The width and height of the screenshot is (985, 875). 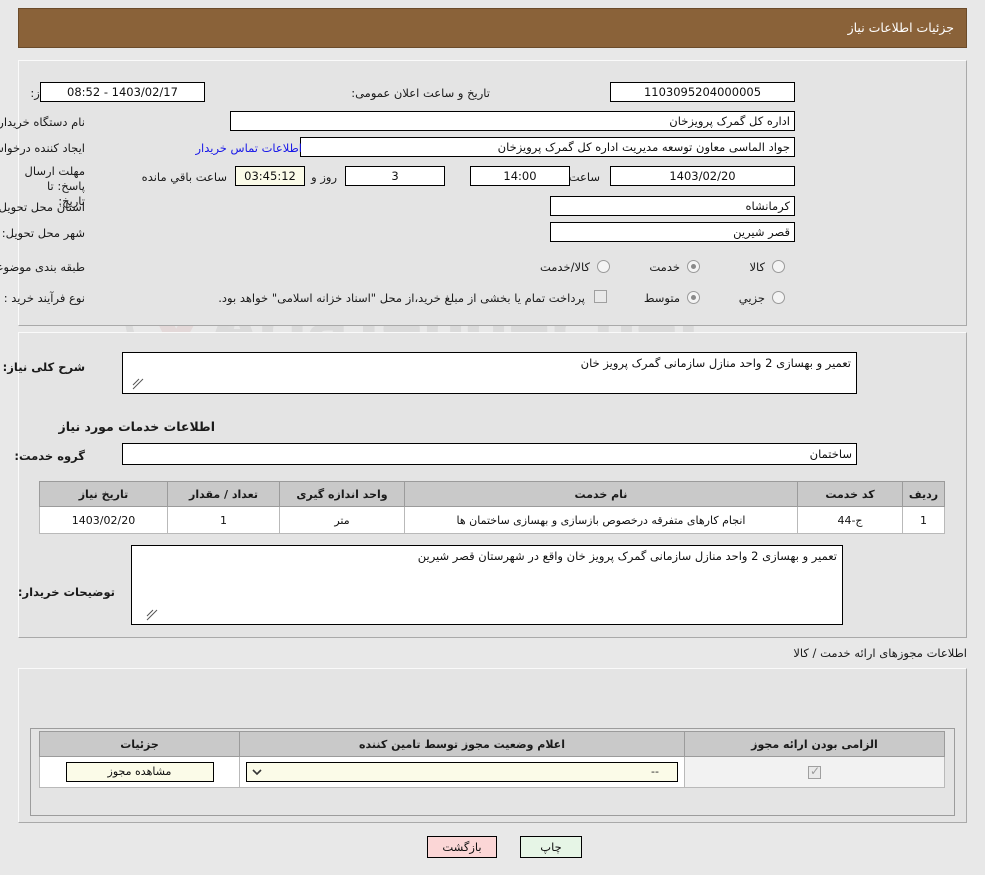 I want to click on delivery-province-label: استان محل تحویل:, so click(x=42, y=207).